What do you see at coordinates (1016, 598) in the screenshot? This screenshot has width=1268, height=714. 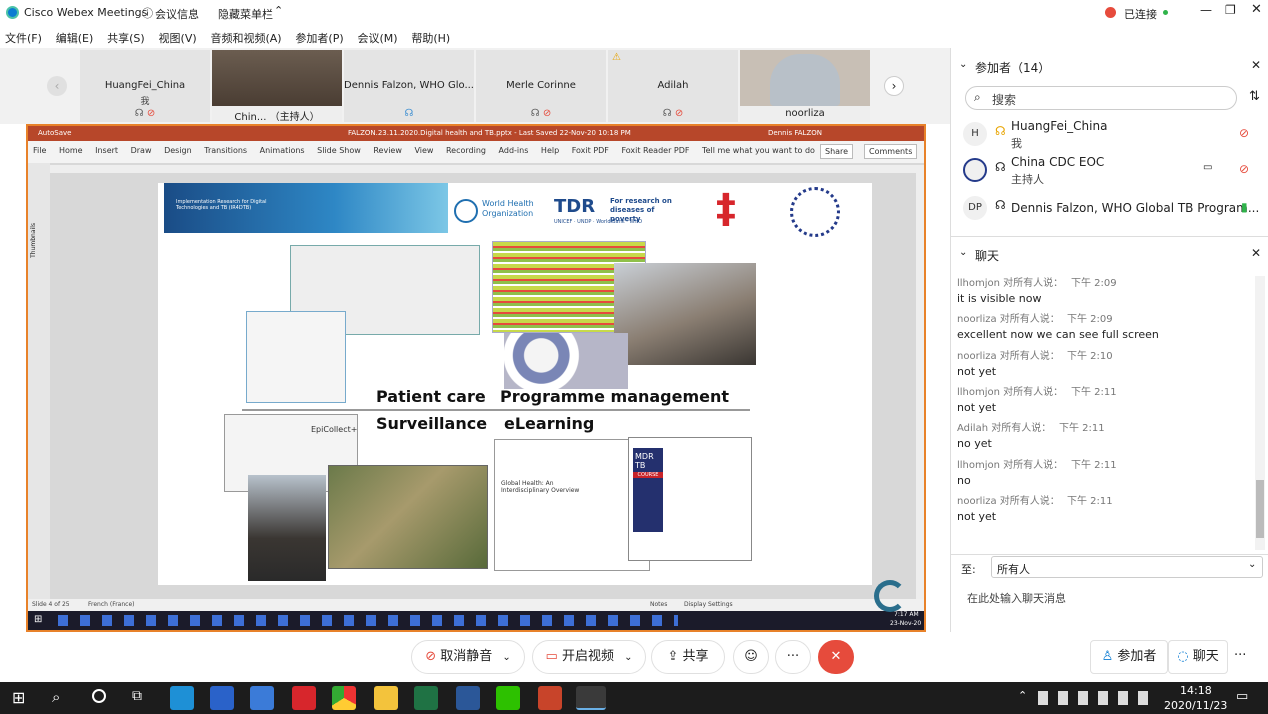 I see `chat-input: 在此处输入聊天消息` at bounding box center [1016, 598].